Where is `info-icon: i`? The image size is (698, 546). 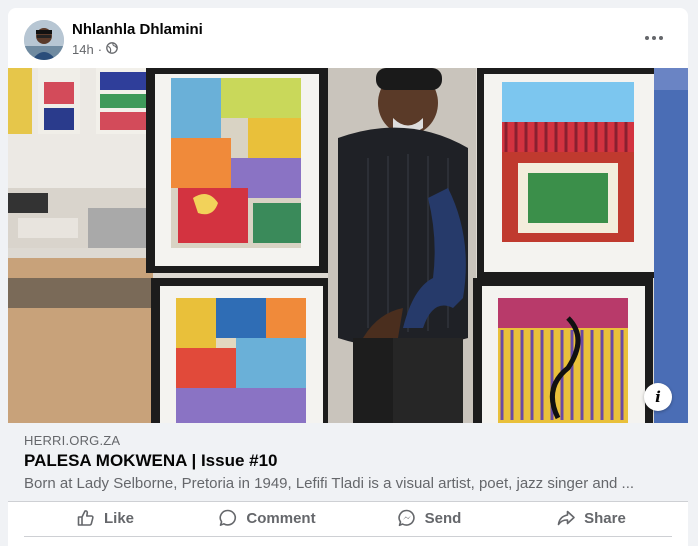
info-icon: i is located at coordinates (658, 397).